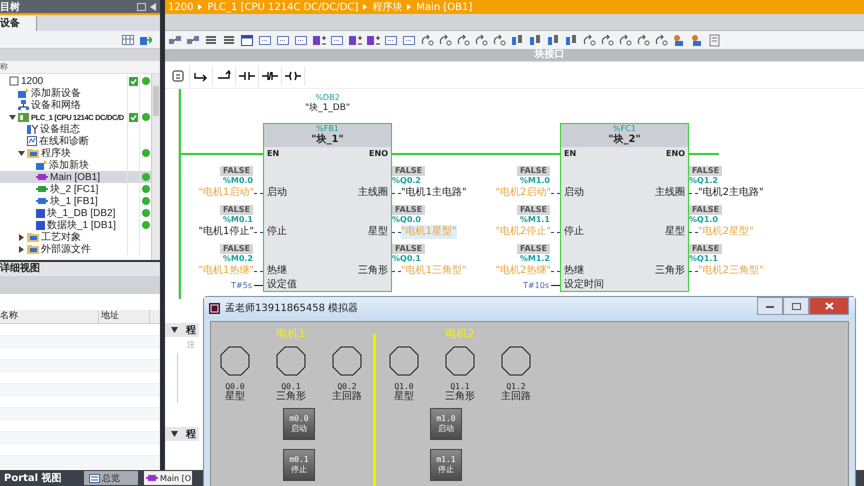 The image size is (864, 486). Describe the element at coordinates (49, 316) in the screenshot. I see `column-header: 名称` at that location.